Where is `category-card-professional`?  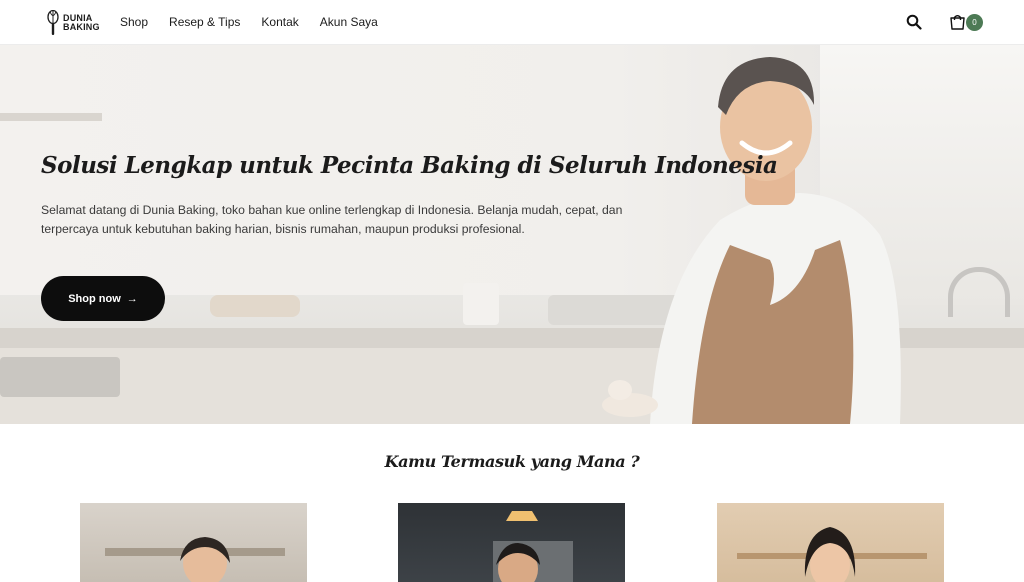 category-card-professional is located at coordinates (830, 542).